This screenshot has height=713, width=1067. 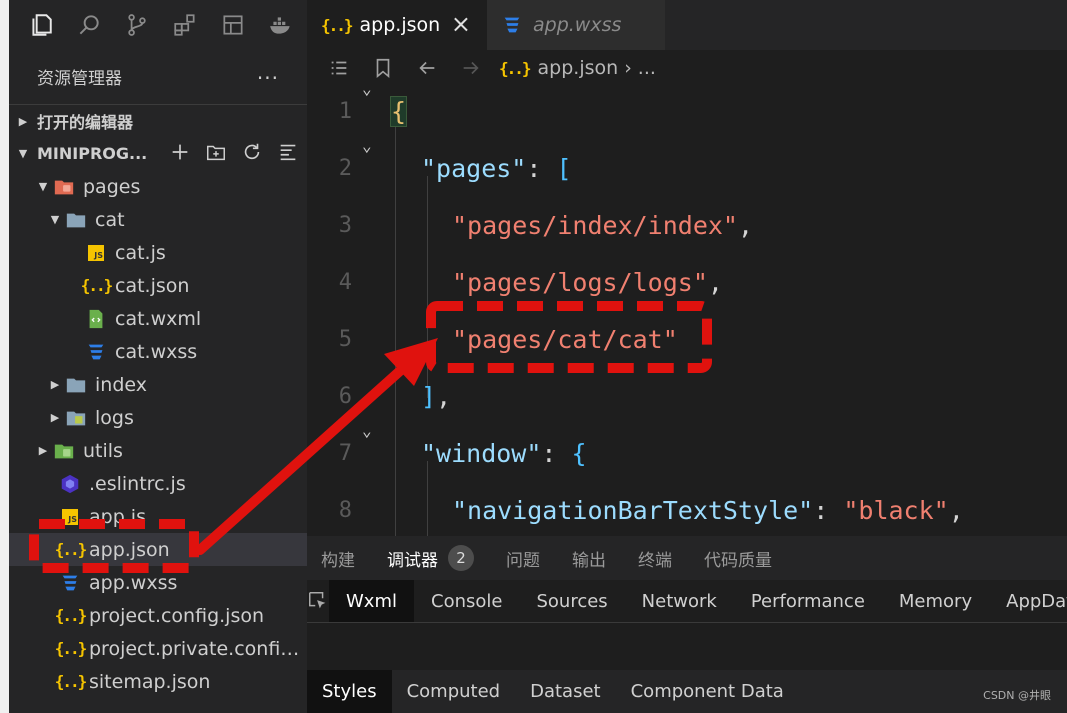 What do you see at coordinates (158, 285) in the screenshot?
I see `tree-file-cat-json: {..} cat.json` at bounding box center [158, 285].